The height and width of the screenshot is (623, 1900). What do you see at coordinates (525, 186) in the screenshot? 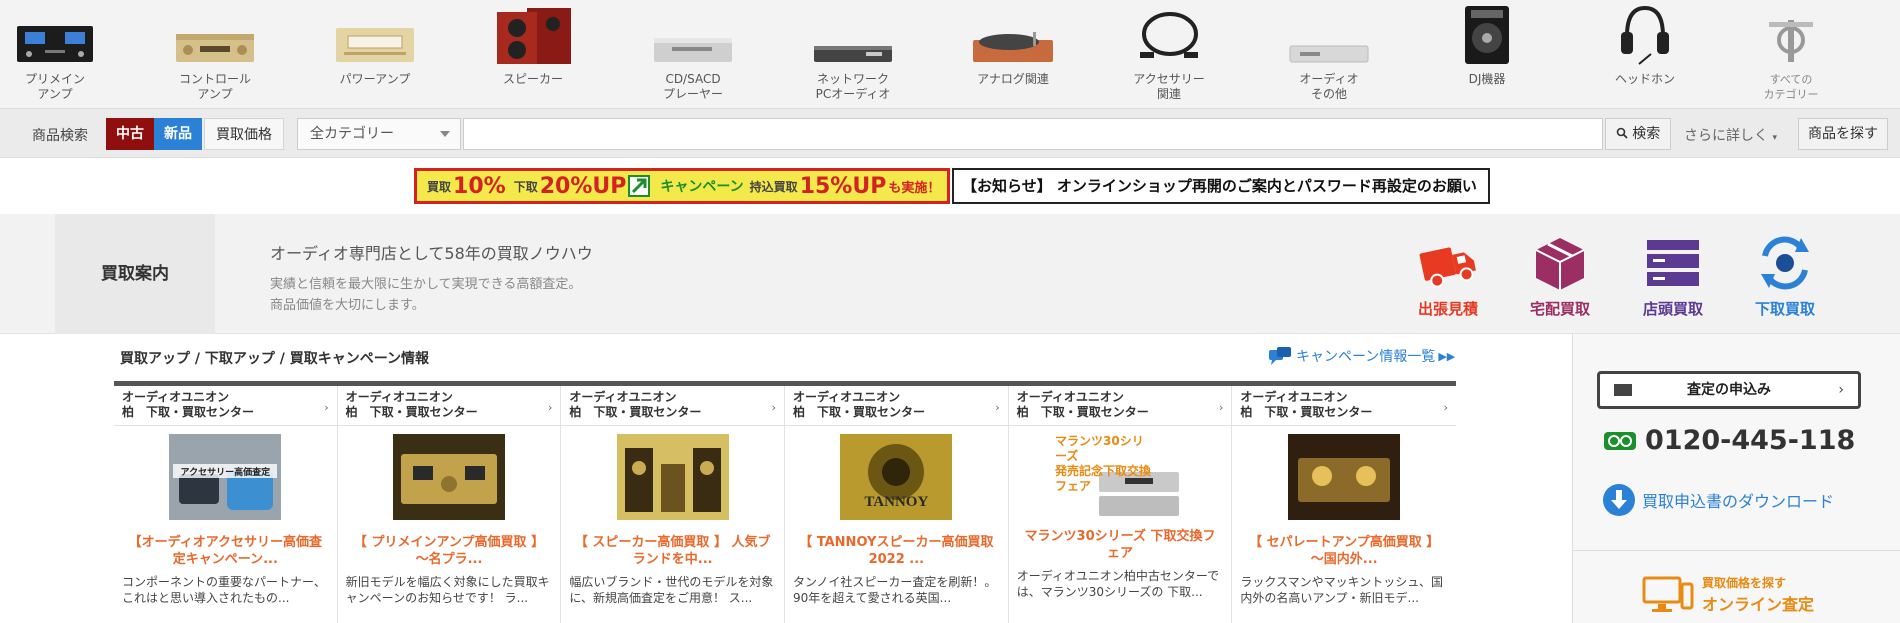
I see `banner-tradein-label: 下取` at bounding box center [525, 186].